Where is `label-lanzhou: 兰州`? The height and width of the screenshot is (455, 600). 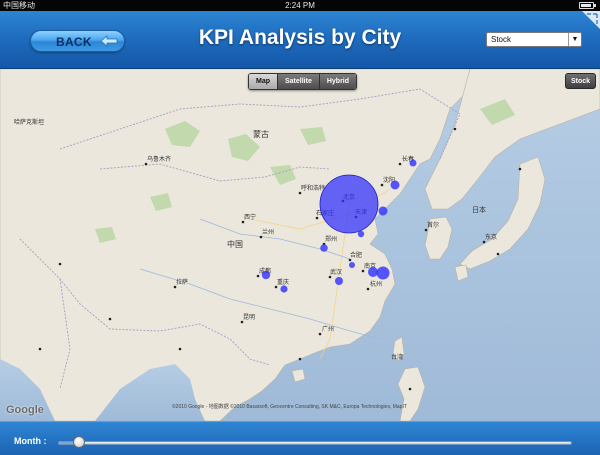 label-lanzhou: 兰州 is located at coordinates (268, 232).